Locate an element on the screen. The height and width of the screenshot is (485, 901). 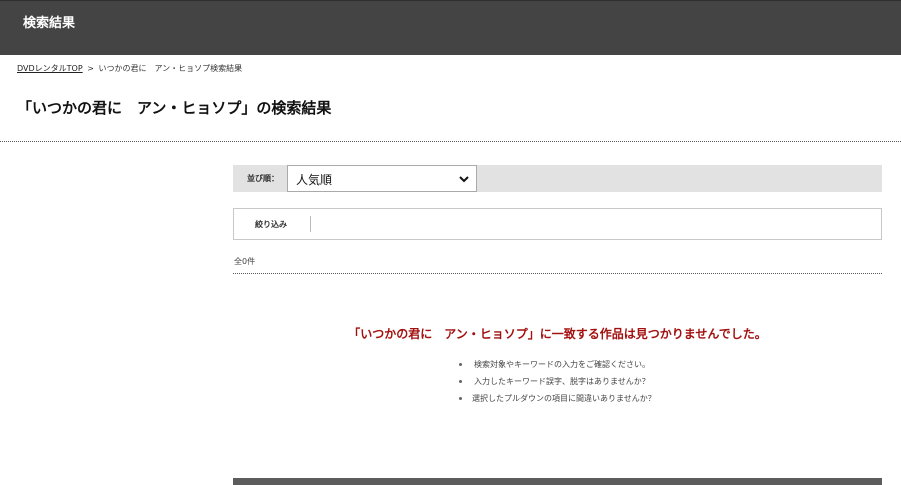
no-result-message: 「いつかの君に アン・ヒョソプ」に一致する作品は見つかりませんでした。 is located at coordinates (557, 334).